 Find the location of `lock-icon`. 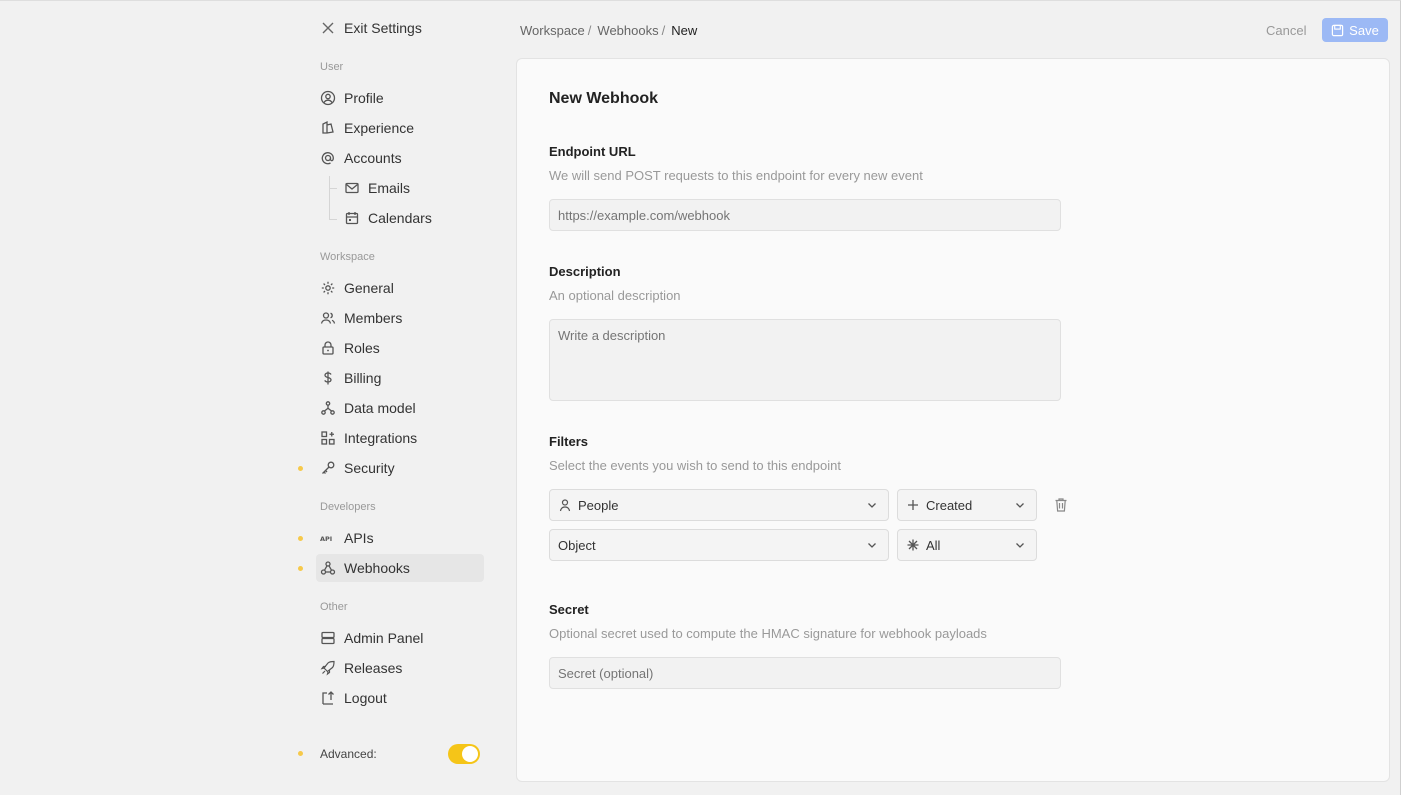

lock-icon is located at coordinates (328, 348).